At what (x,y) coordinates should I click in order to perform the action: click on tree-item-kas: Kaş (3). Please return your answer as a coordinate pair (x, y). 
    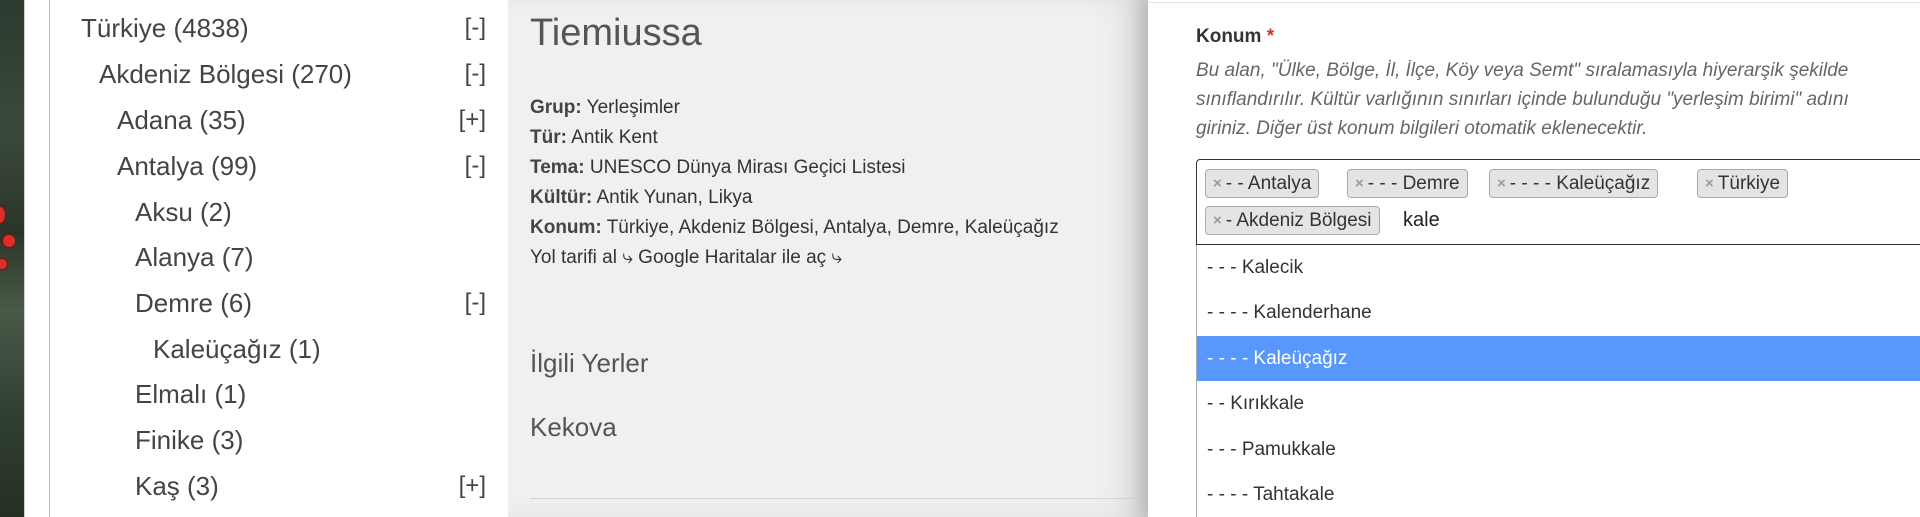
    Looking at the image, I should click on (177, 486).